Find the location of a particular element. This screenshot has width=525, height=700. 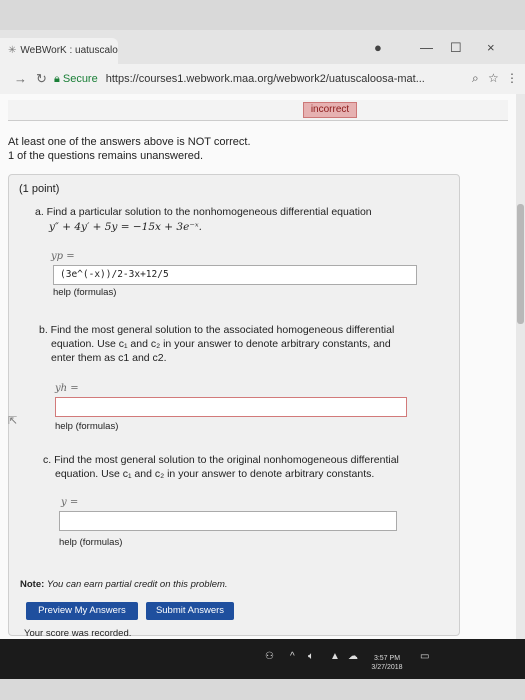

status-unanswered: 1 of the questions remains unanswered. is located at coordinates (106, 156).